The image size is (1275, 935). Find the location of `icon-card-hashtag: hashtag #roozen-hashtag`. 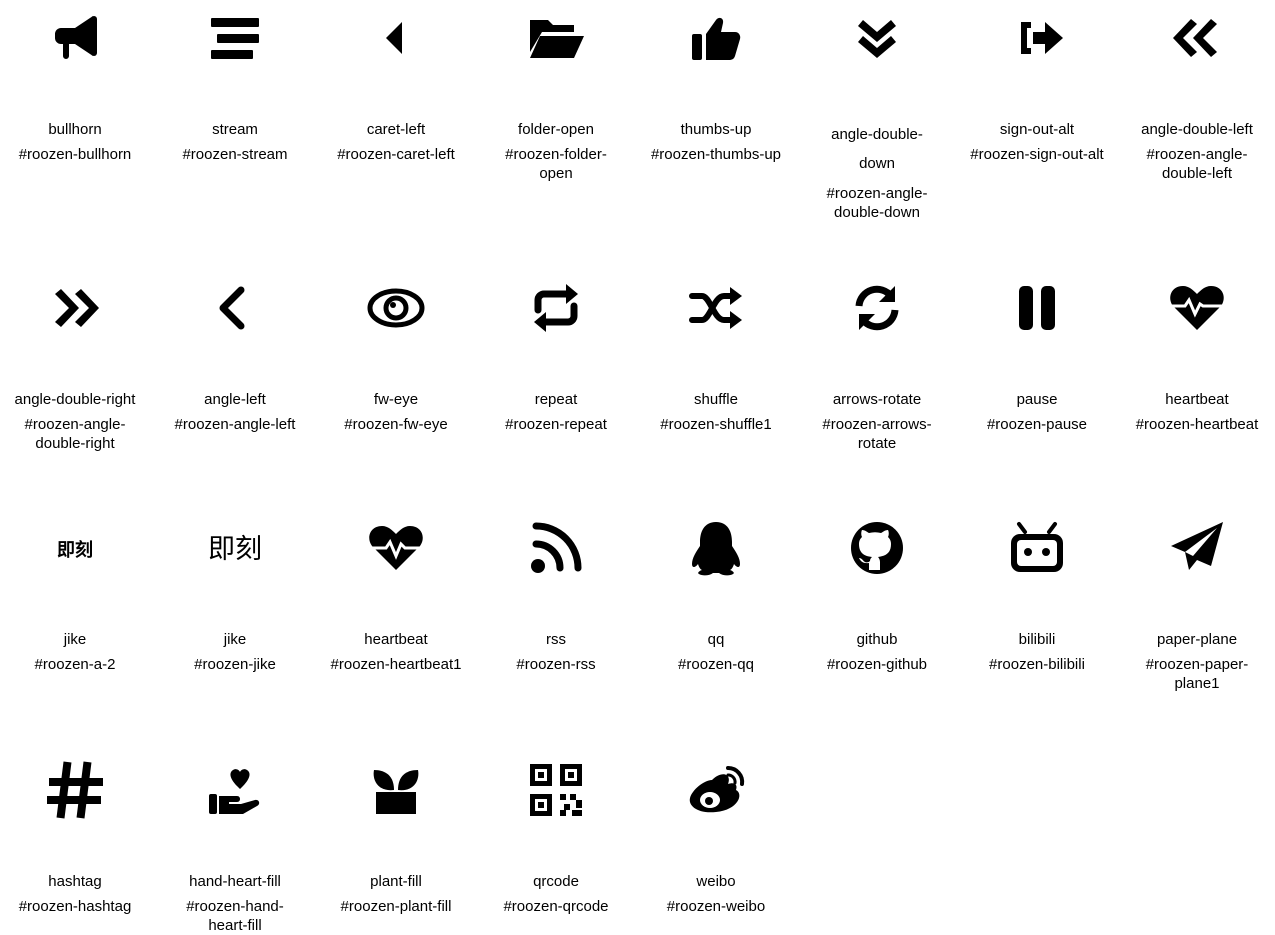

icon-card-hashtag: hashtag #roozen-hashtag is located at coordinates (75, 837).